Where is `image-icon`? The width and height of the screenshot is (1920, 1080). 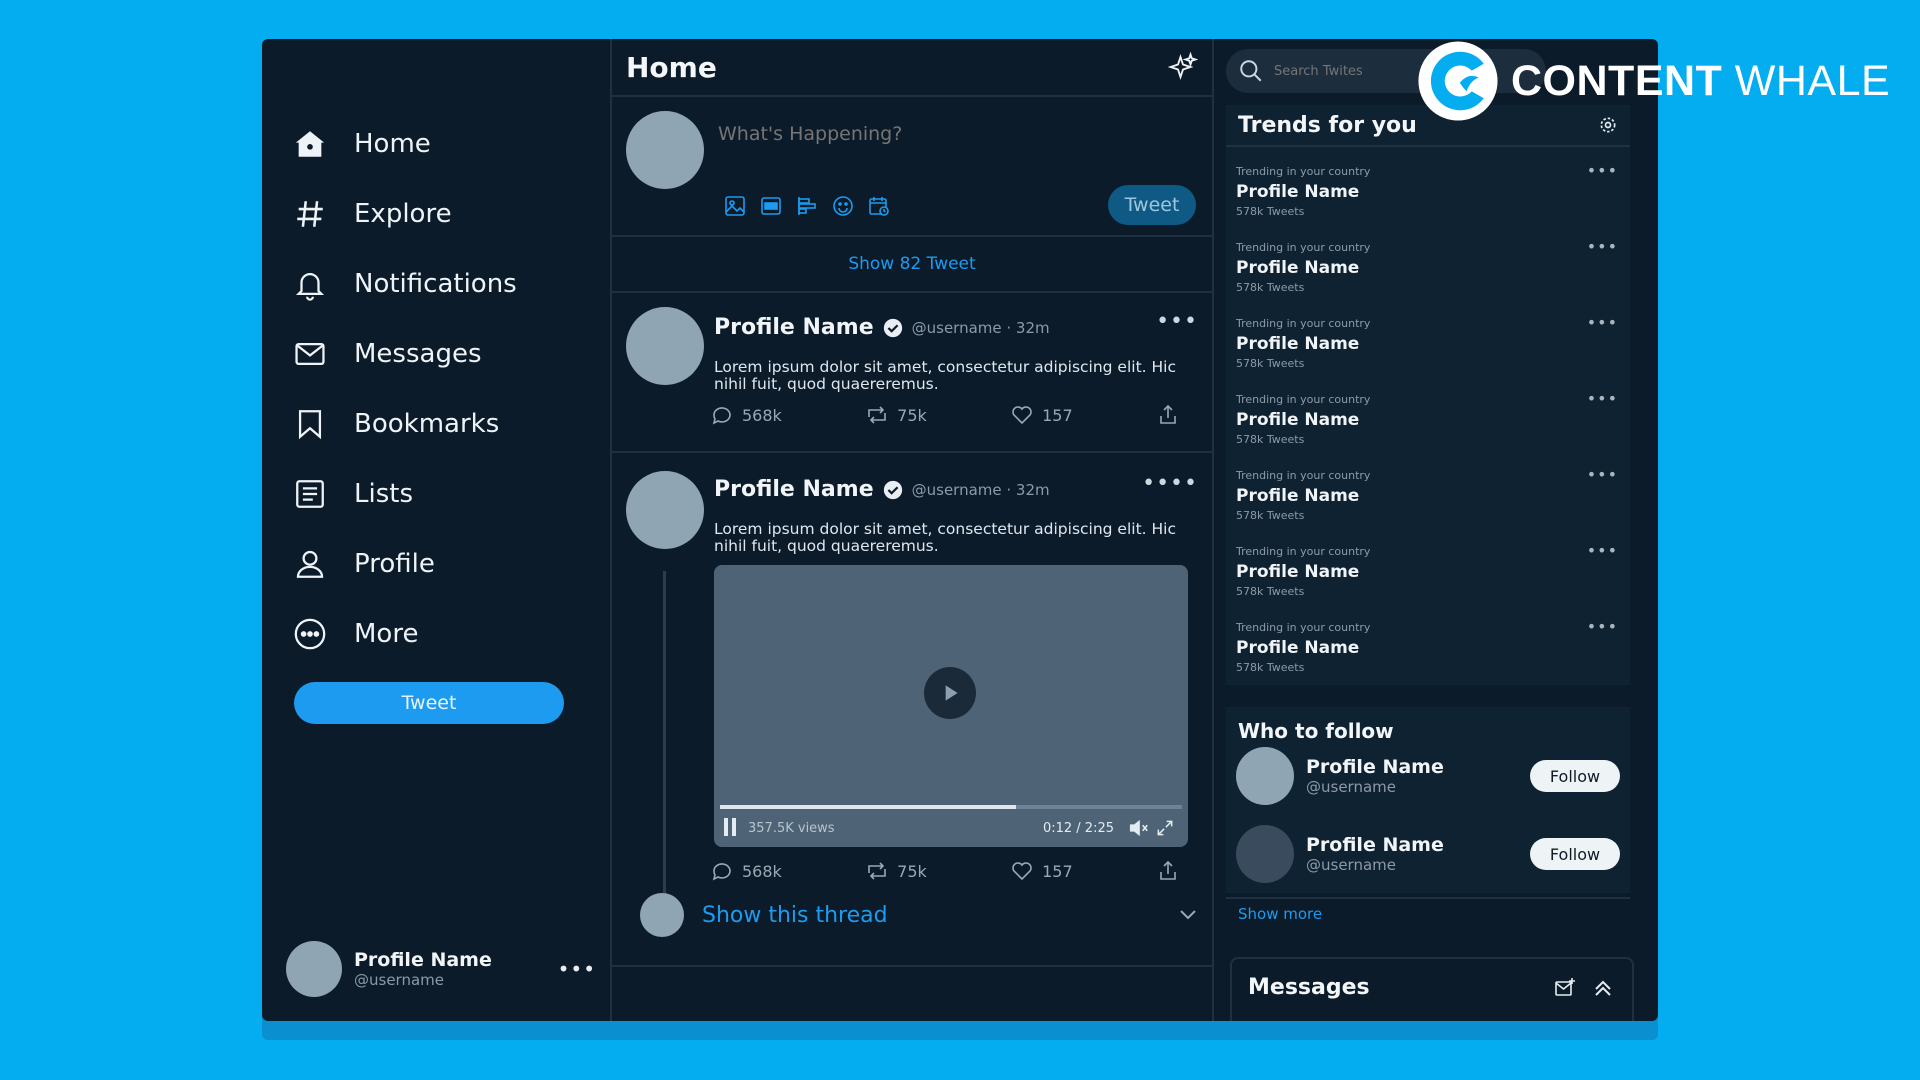
image-icon is located at coordinates (735, 206).